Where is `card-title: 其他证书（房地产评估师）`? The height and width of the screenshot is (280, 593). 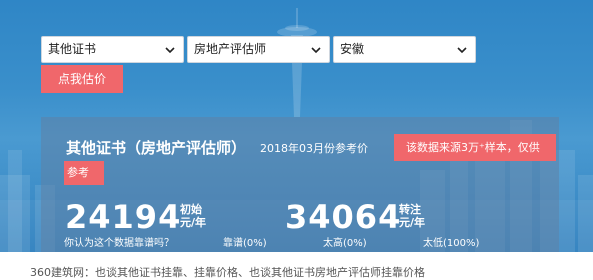
card-title: 其他证书（房地产评估师） is located at coordinates (156, 148).